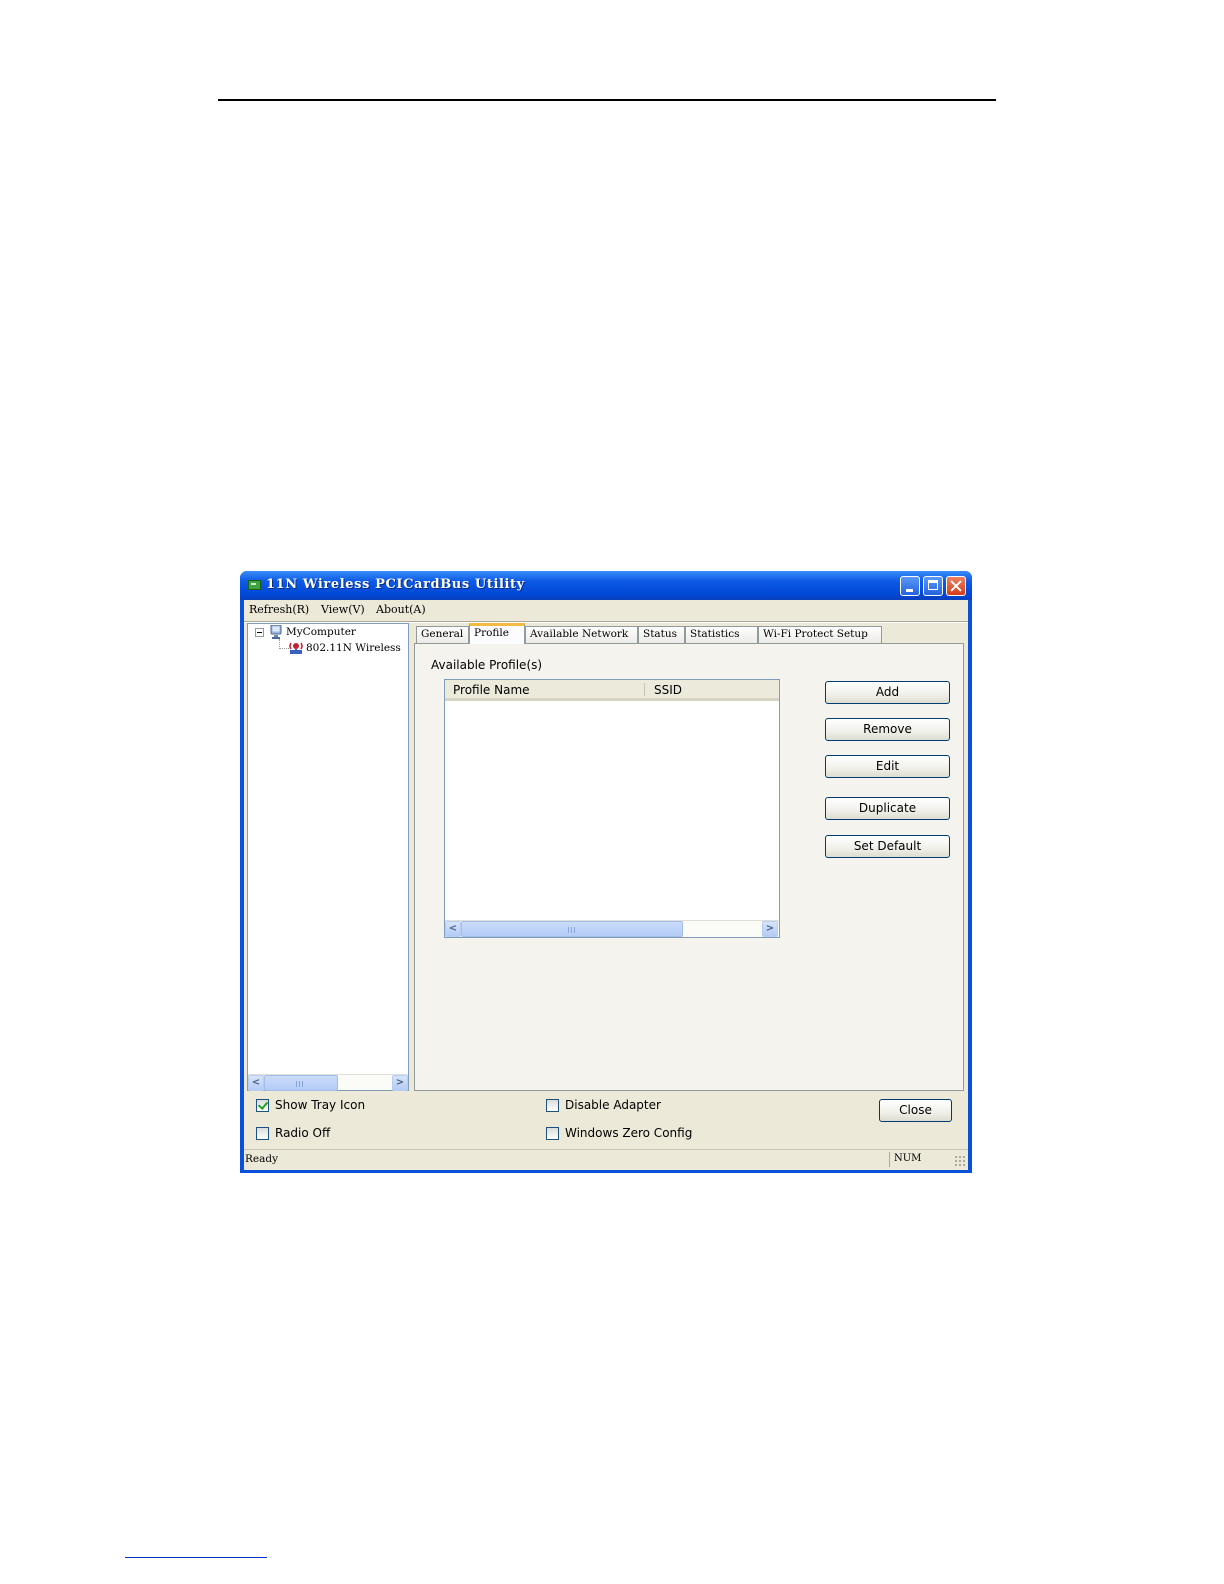 This screenshot has width=1224, height=1584. What do you see at coordinates (908, 1158) in the screenshot?
I see `num-lock-label: NUM` at bounding box center [908, 1158].